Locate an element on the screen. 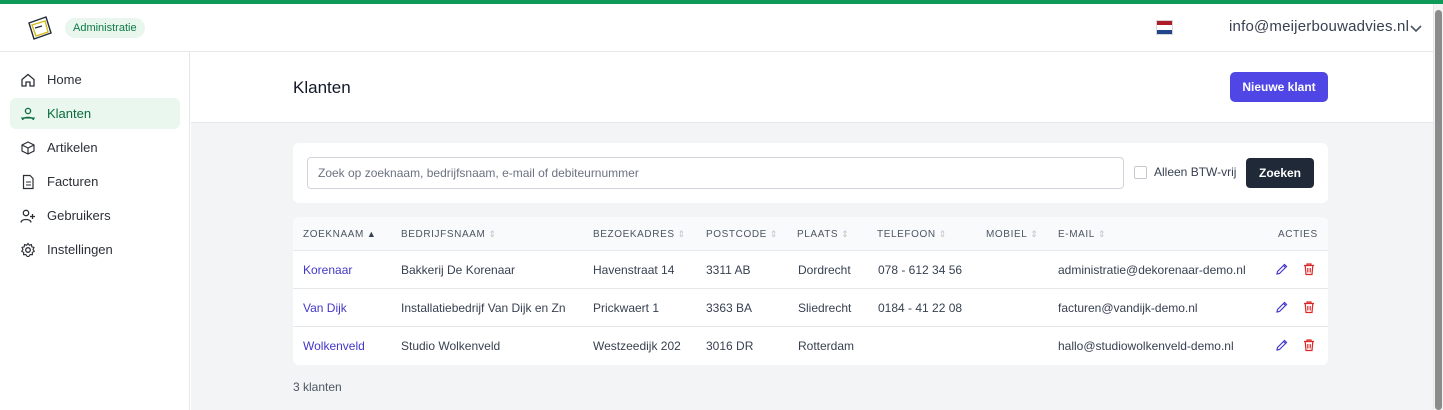 Image resolution: width=1443 pixels, height=410 pixels. column-header-label: Postcode is located at coordinates (736, 234).